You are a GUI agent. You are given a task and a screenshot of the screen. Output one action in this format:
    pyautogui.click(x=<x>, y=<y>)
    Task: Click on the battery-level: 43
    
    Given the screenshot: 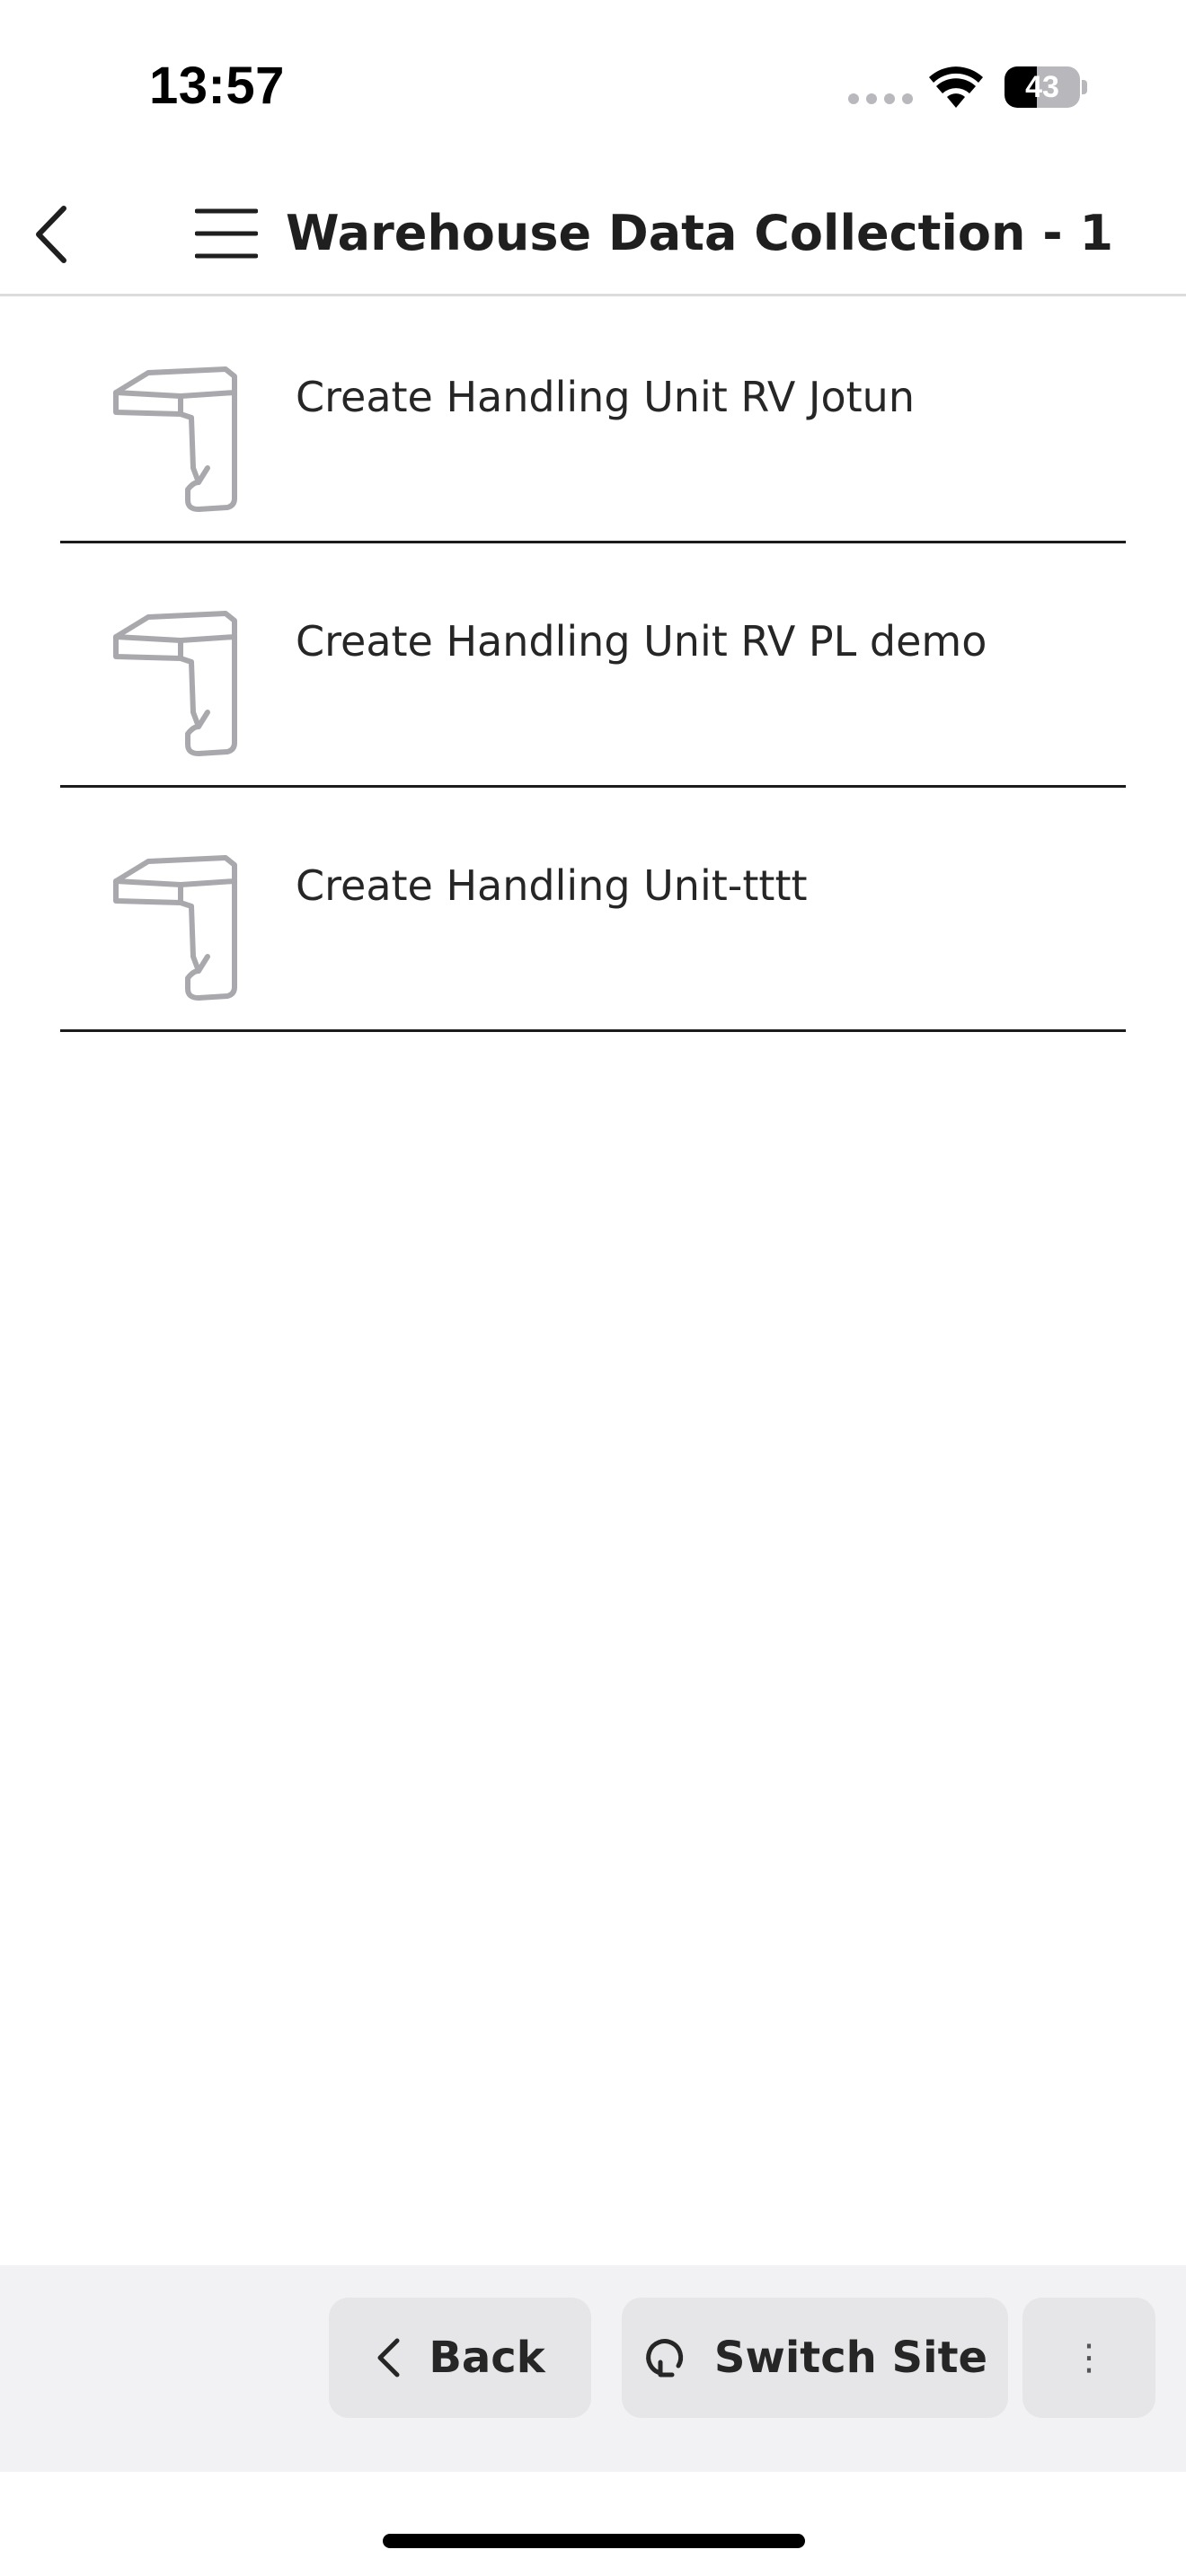 What is the action you would take?
    pyautogui.click(x=1042, y=87)
    